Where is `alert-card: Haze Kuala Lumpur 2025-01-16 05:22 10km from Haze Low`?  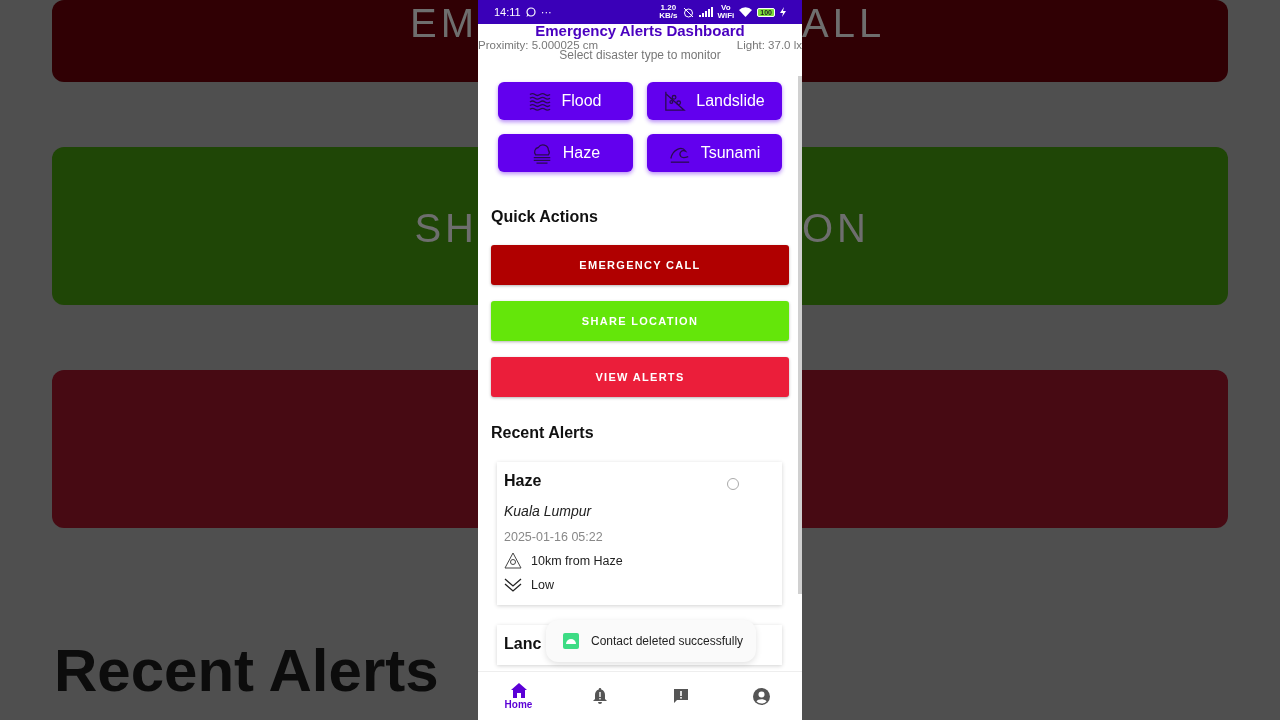
alert-card: Haze Kuala Lumpur 2025-01-16 05:22 10km from Haze Low is located at coordinates (639, 533).